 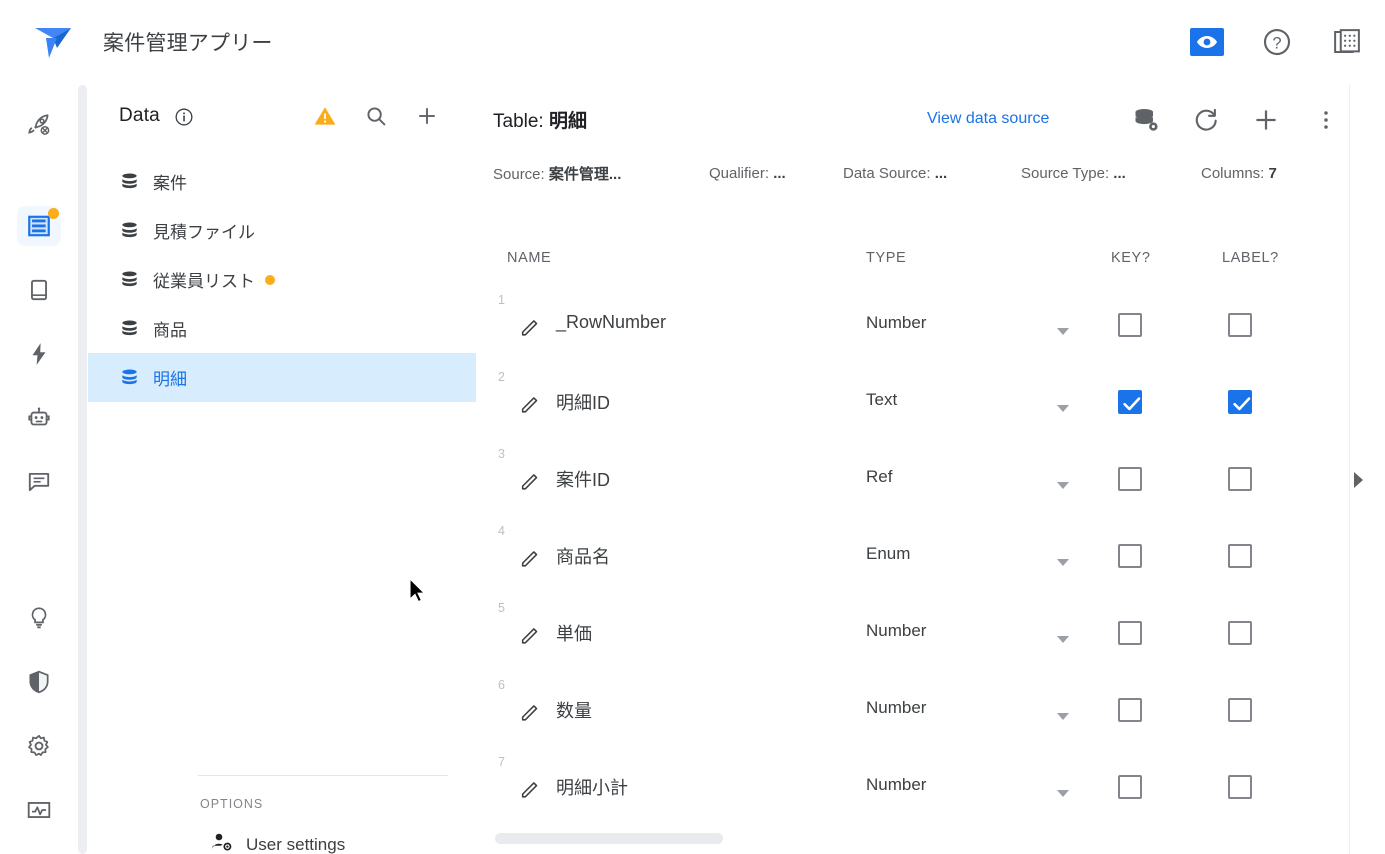 I want to click on triangle-right-icon, so click(x=1358, y=480).